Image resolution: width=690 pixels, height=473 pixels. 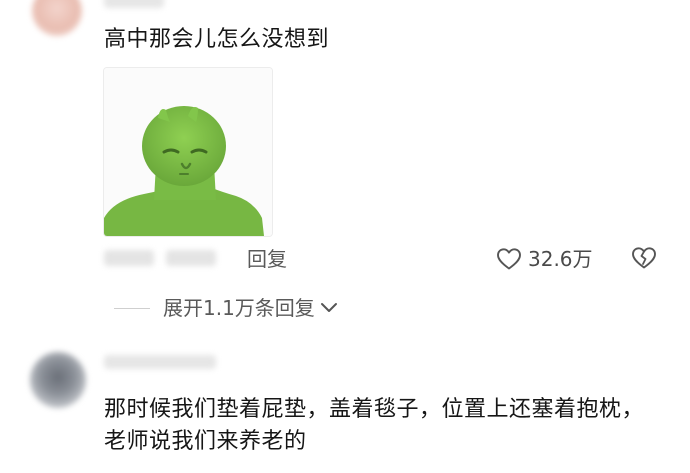 I want to click on expand-replies-button: 展开1.1万条回复, so click(x=226, y=308).